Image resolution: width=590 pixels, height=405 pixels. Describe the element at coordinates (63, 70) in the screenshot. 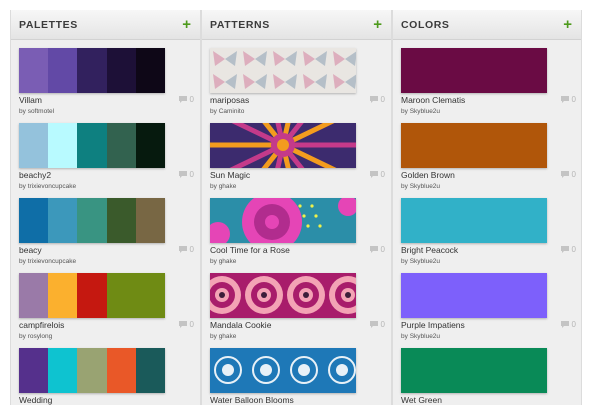

I see `swatch-color: #6249a6` at that location.